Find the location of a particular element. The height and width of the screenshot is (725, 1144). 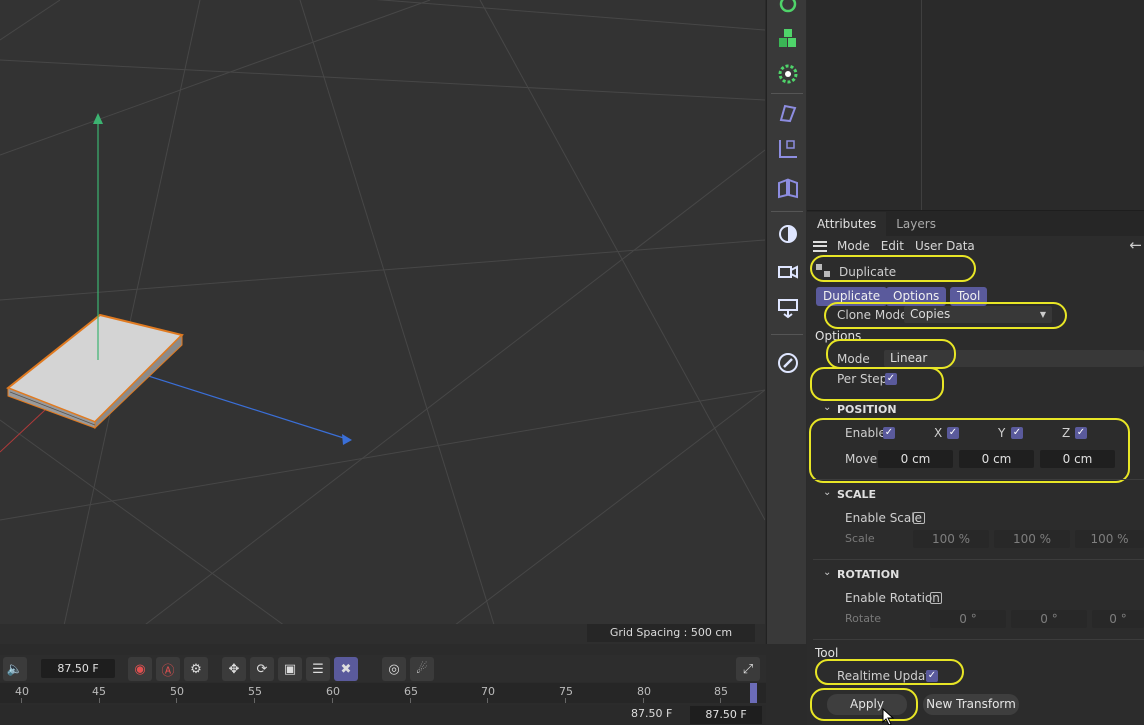

position-enable-label: Enable is located at coordinates (865, 433).